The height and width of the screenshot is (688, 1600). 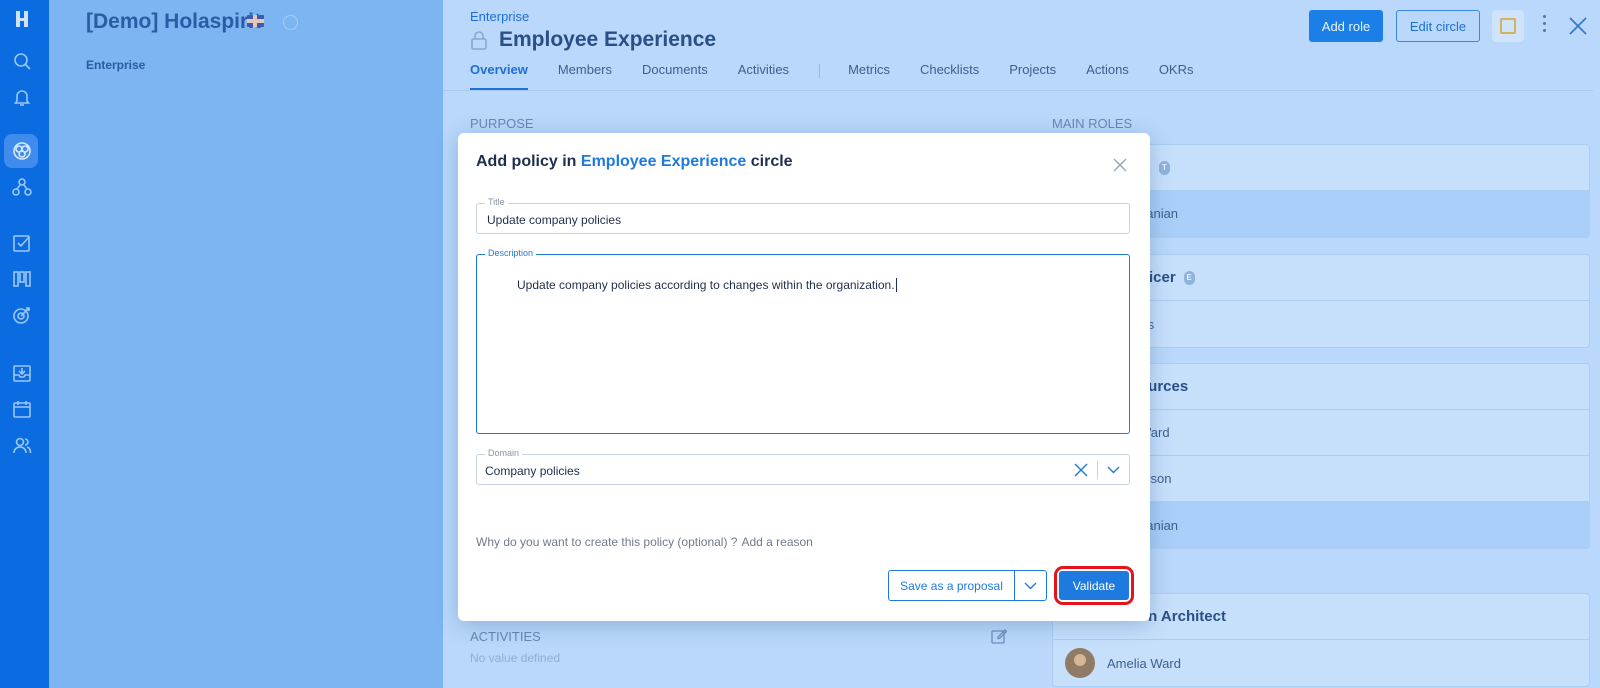 What do you see at coordinates (499, 76) in the screenshot?
I see `tab-overview: Overview` at bounding box center [499, 76].